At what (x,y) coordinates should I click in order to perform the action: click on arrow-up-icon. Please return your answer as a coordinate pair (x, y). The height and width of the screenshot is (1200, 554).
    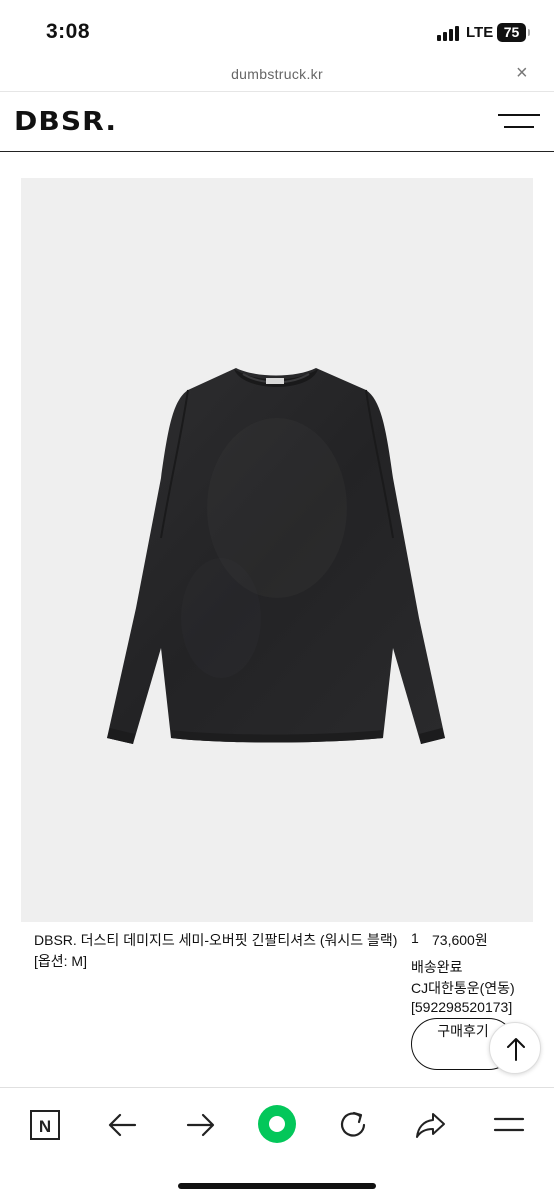
    Looking at the image, I should click on (516, 1049).